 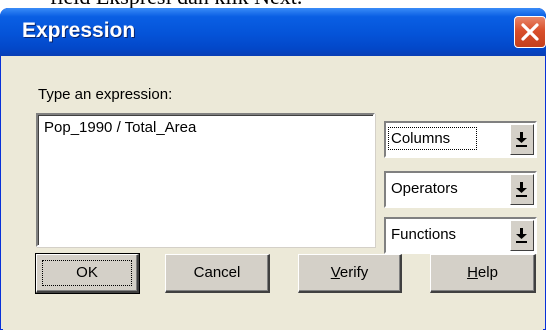 I want to click on columns-dropdown: Columns, so click(x=460, y=139).